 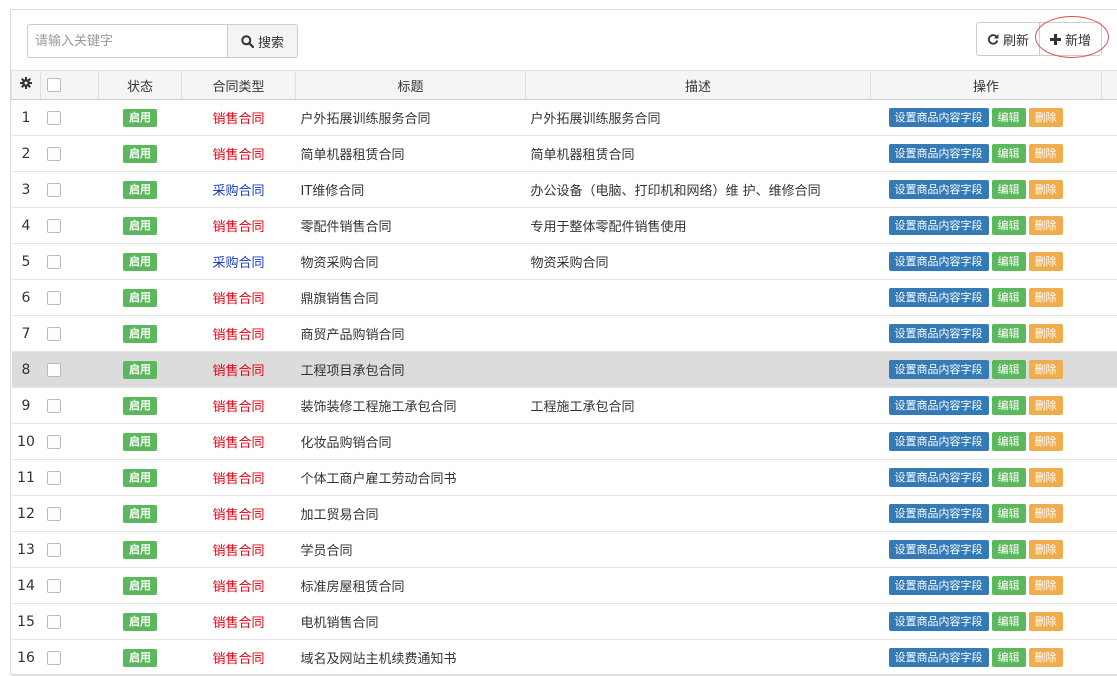 What do you see at coordinates (411, 85) in the screenshot?
I see `column-header-title: 标题` at bounding box center [411, 85].